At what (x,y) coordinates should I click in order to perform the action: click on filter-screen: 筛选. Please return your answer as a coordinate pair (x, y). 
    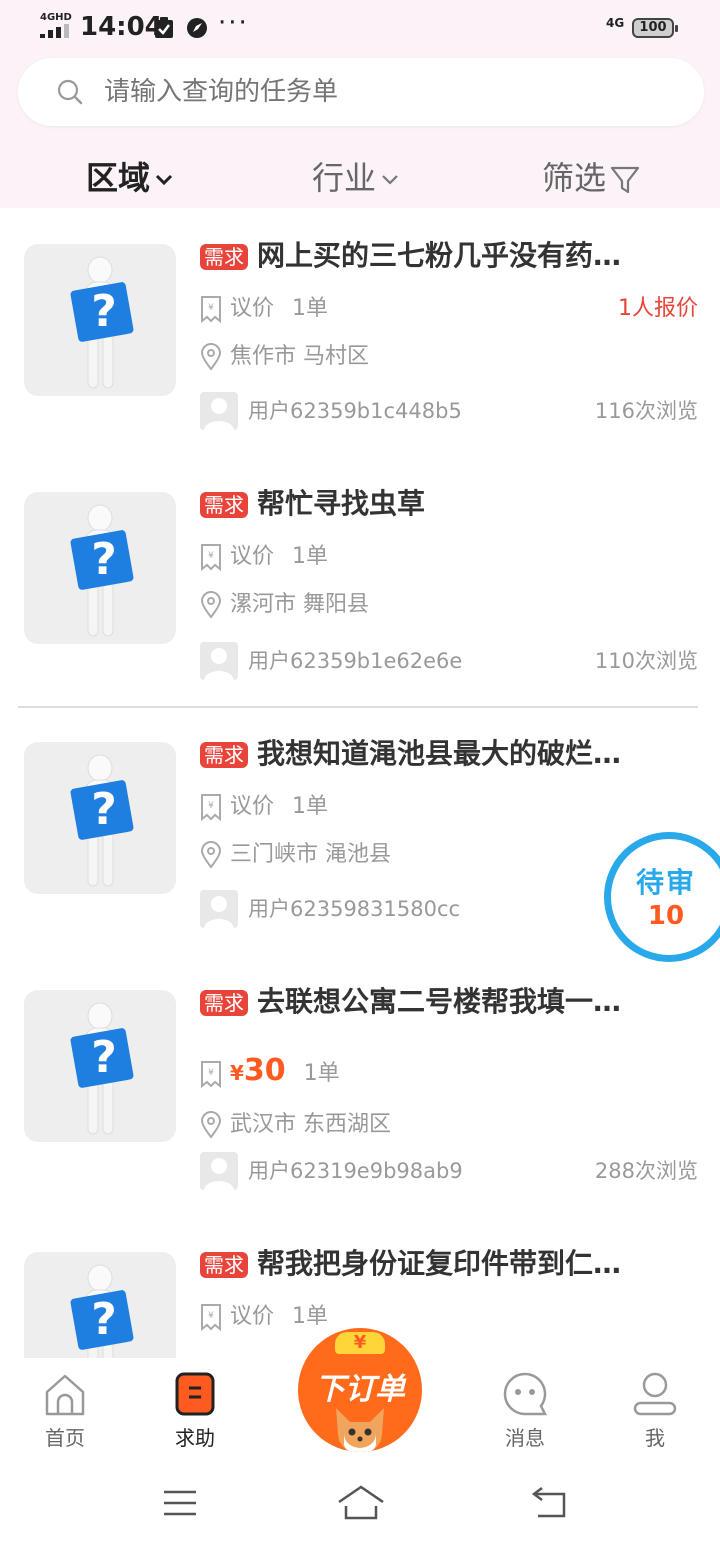
    Looking at the image, I should click on (591, 178).